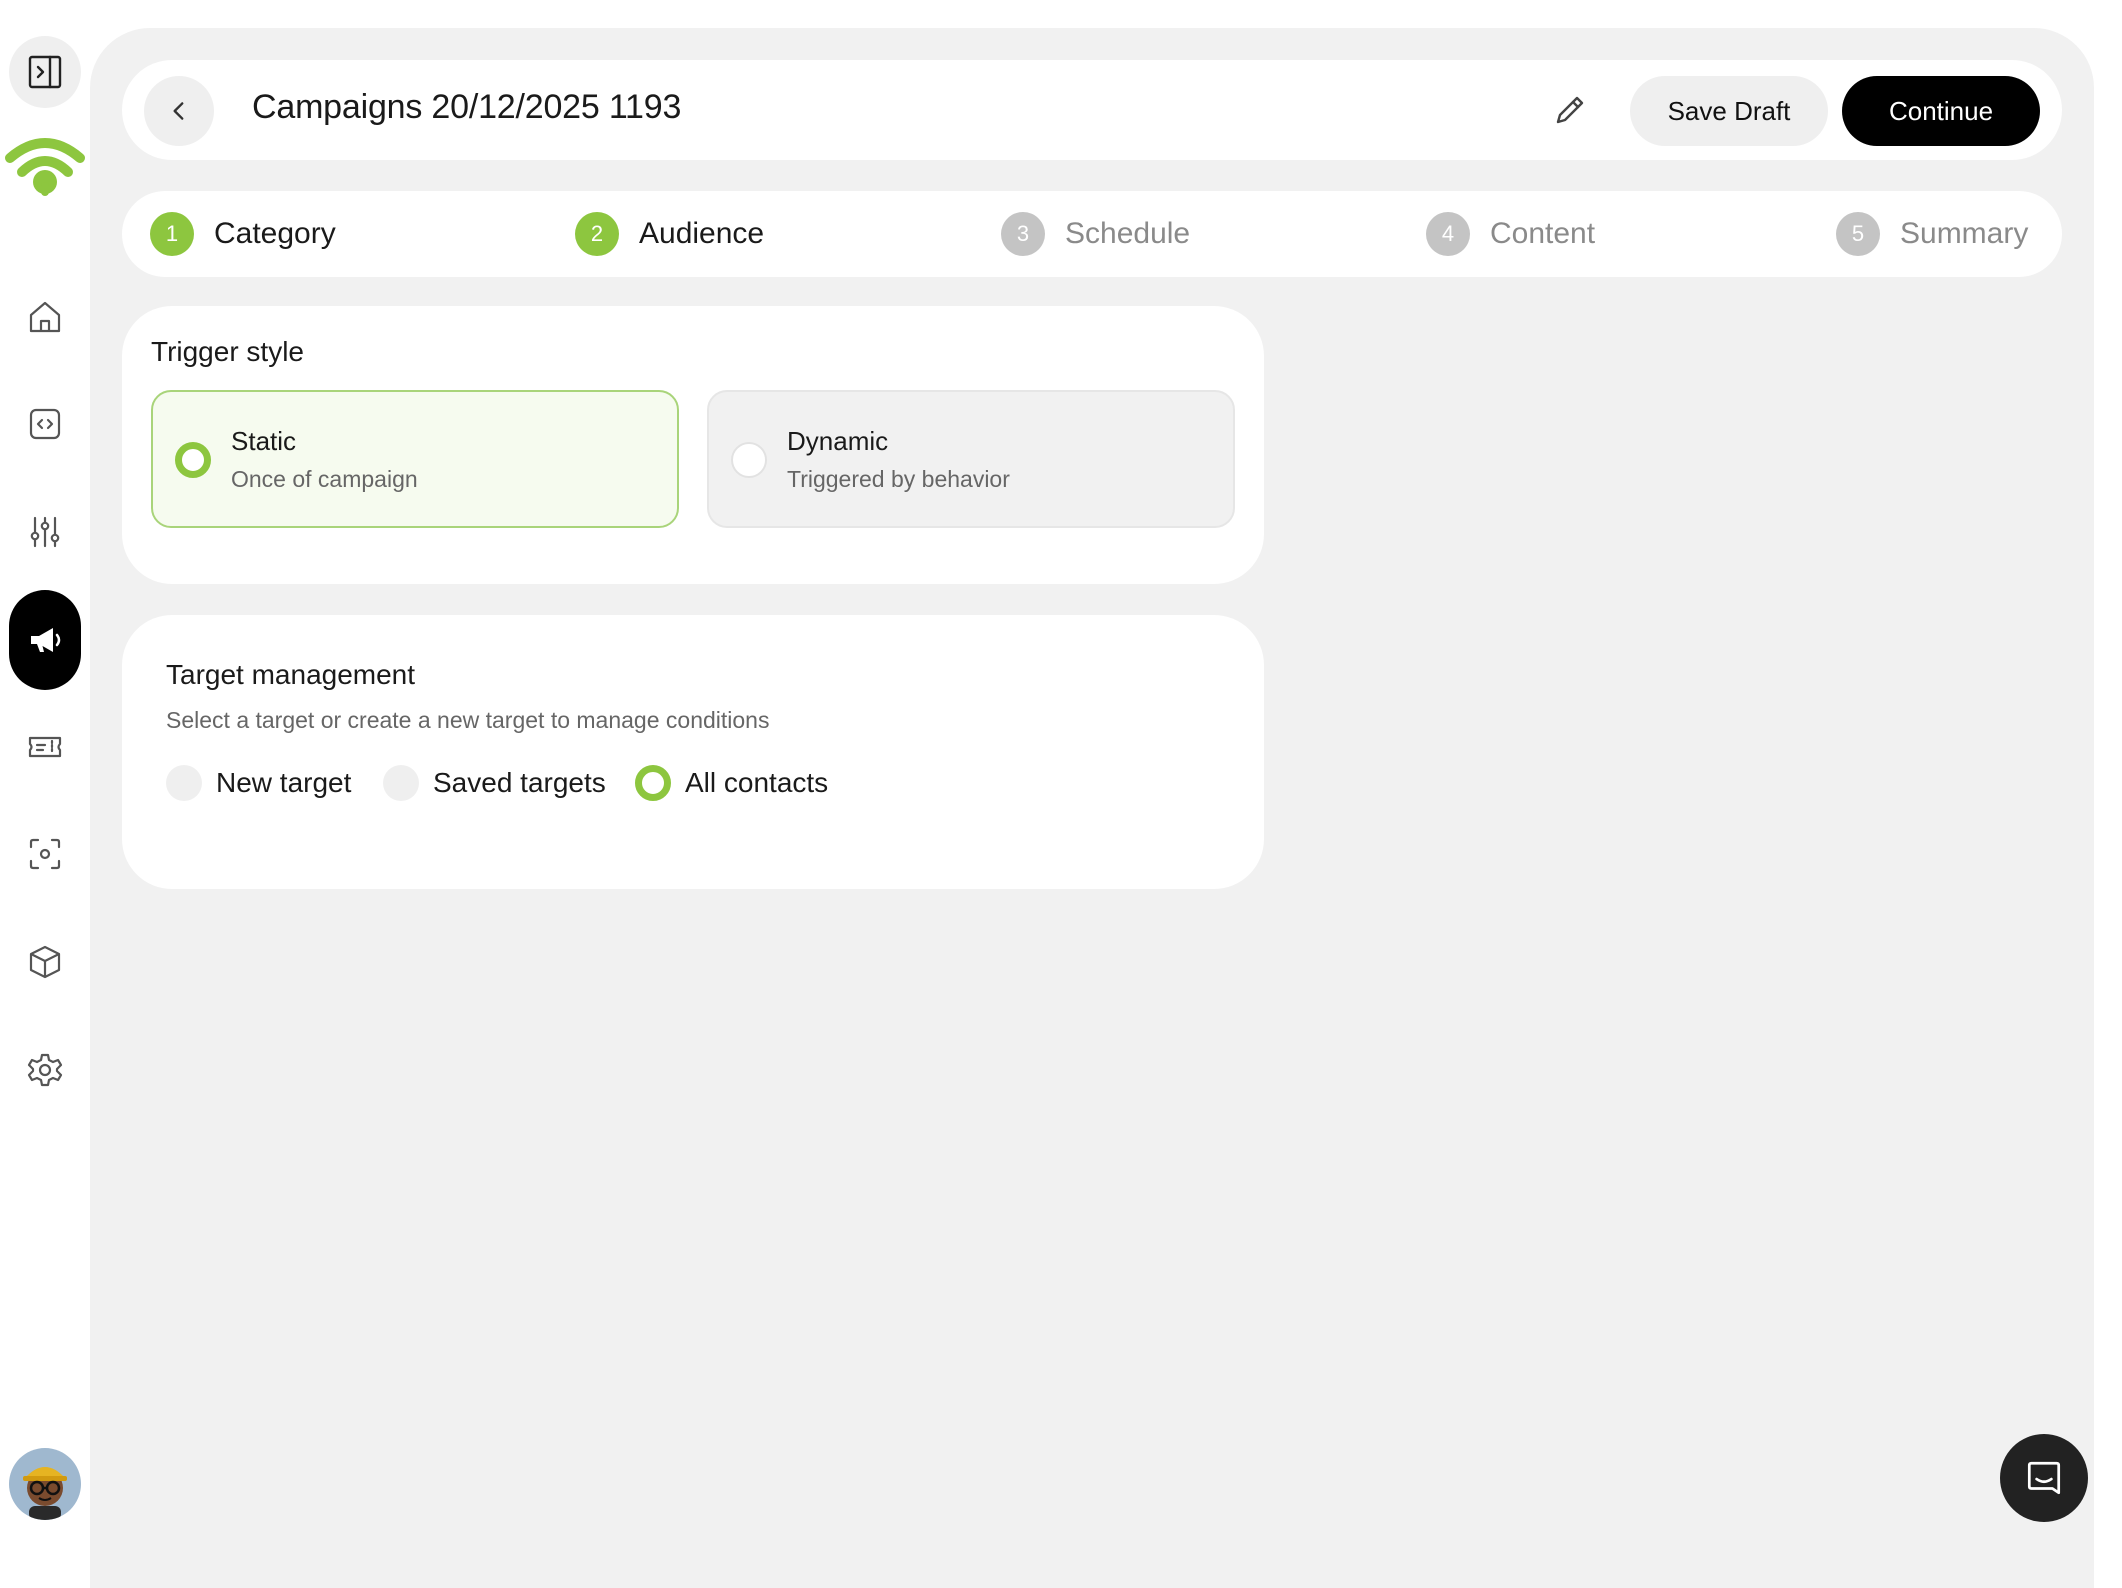  Describe the element at coordinates (264, 441) in the screenshot. I see `option-title: Static` at that location.